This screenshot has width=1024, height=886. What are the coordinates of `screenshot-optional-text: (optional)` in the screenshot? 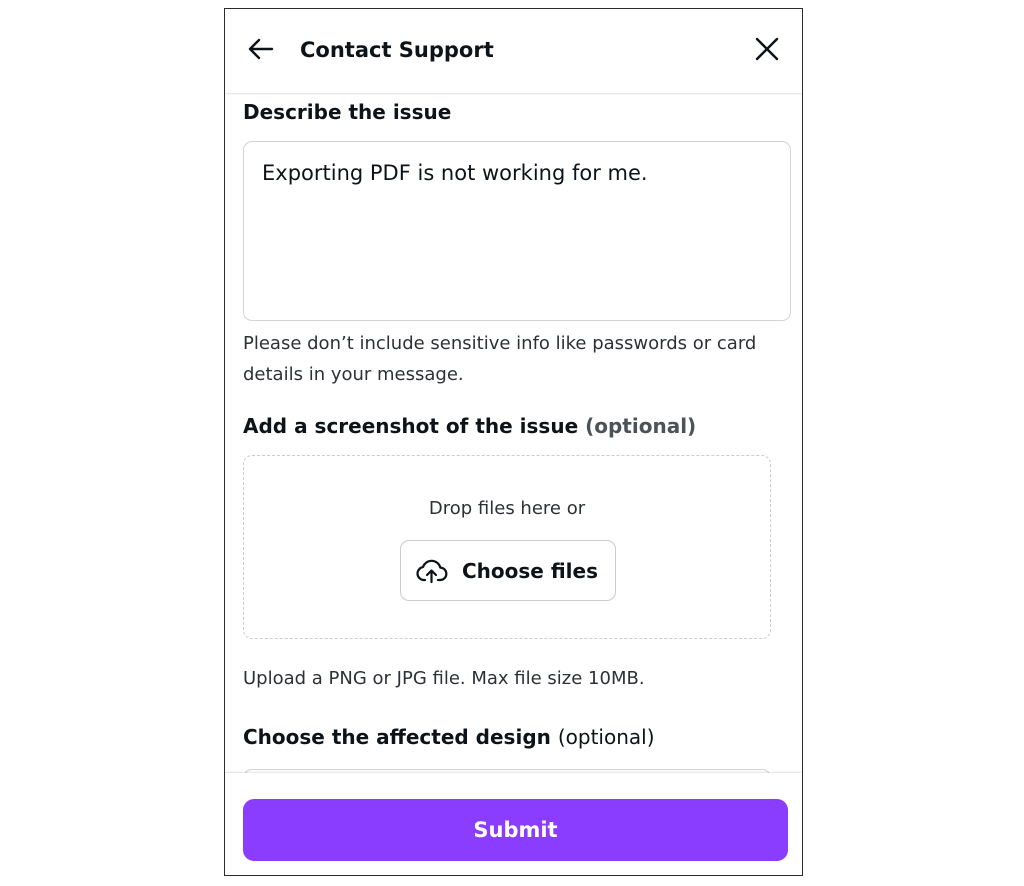 It's located at (641, 426).